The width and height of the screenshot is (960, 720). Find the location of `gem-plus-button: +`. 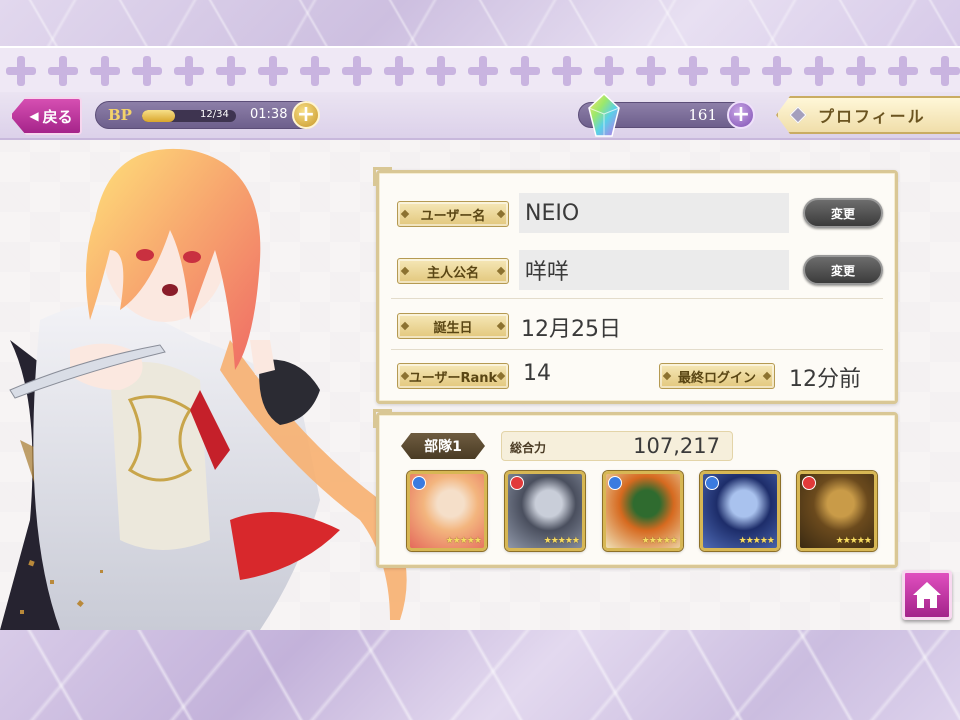

gem-plus-button: + is located at coordinates (741, 115).